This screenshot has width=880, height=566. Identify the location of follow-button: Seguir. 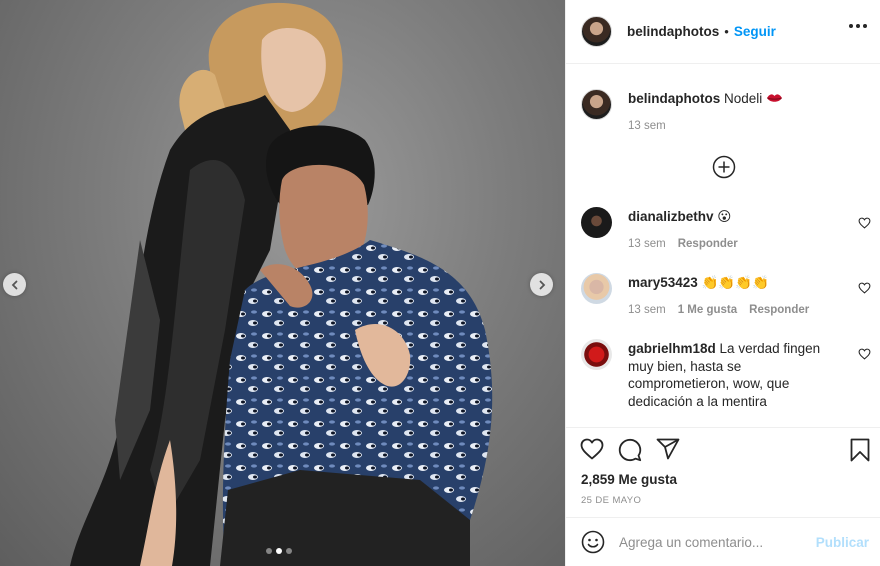
(755, 31).